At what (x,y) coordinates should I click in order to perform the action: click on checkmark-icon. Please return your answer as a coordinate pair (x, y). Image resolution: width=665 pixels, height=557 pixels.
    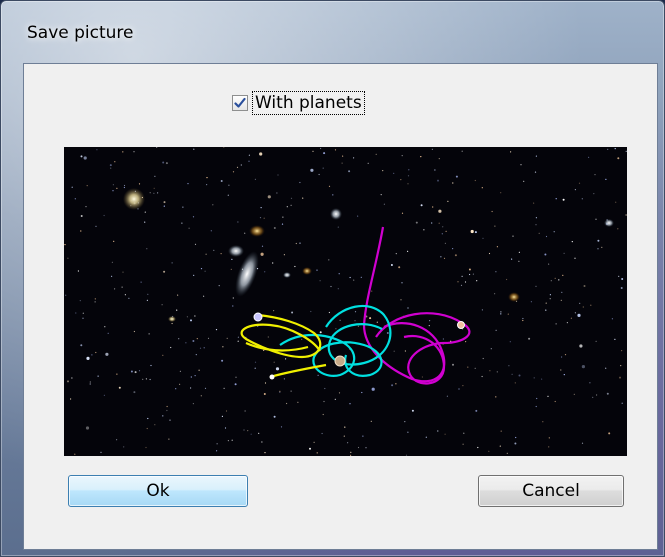
    Looking at the image, I should click on (240, 102).